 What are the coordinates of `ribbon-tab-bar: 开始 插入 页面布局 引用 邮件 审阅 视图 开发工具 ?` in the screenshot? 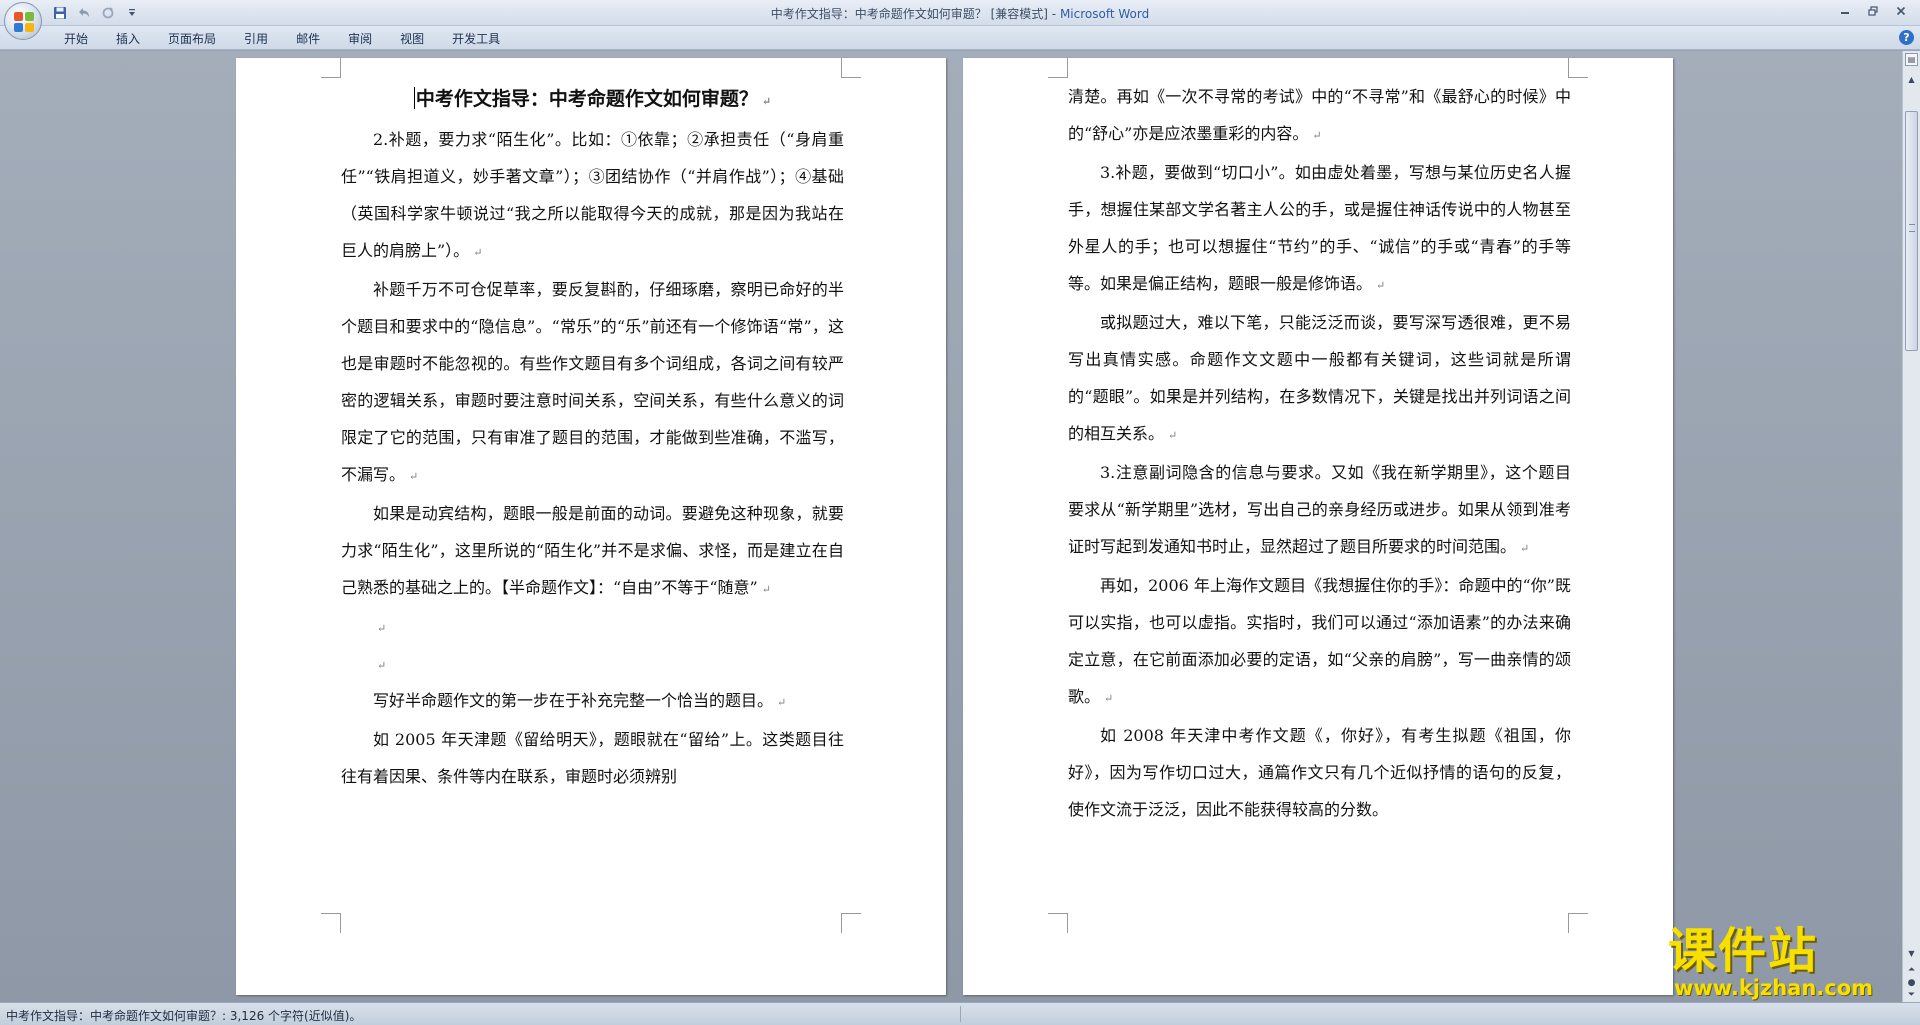 It's located at (960, 38).